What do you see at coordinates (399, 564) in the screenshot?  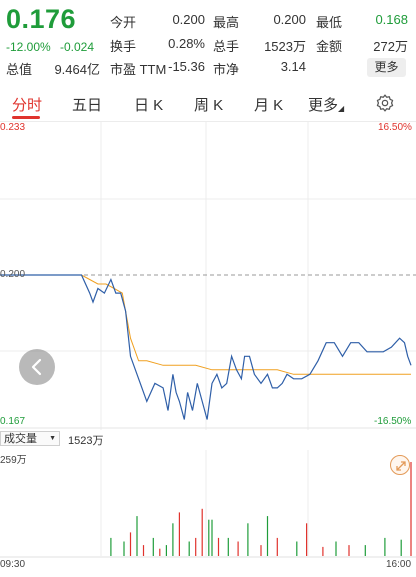 I see `time-axis-end: 16:00` at bounding box center [399, 564].